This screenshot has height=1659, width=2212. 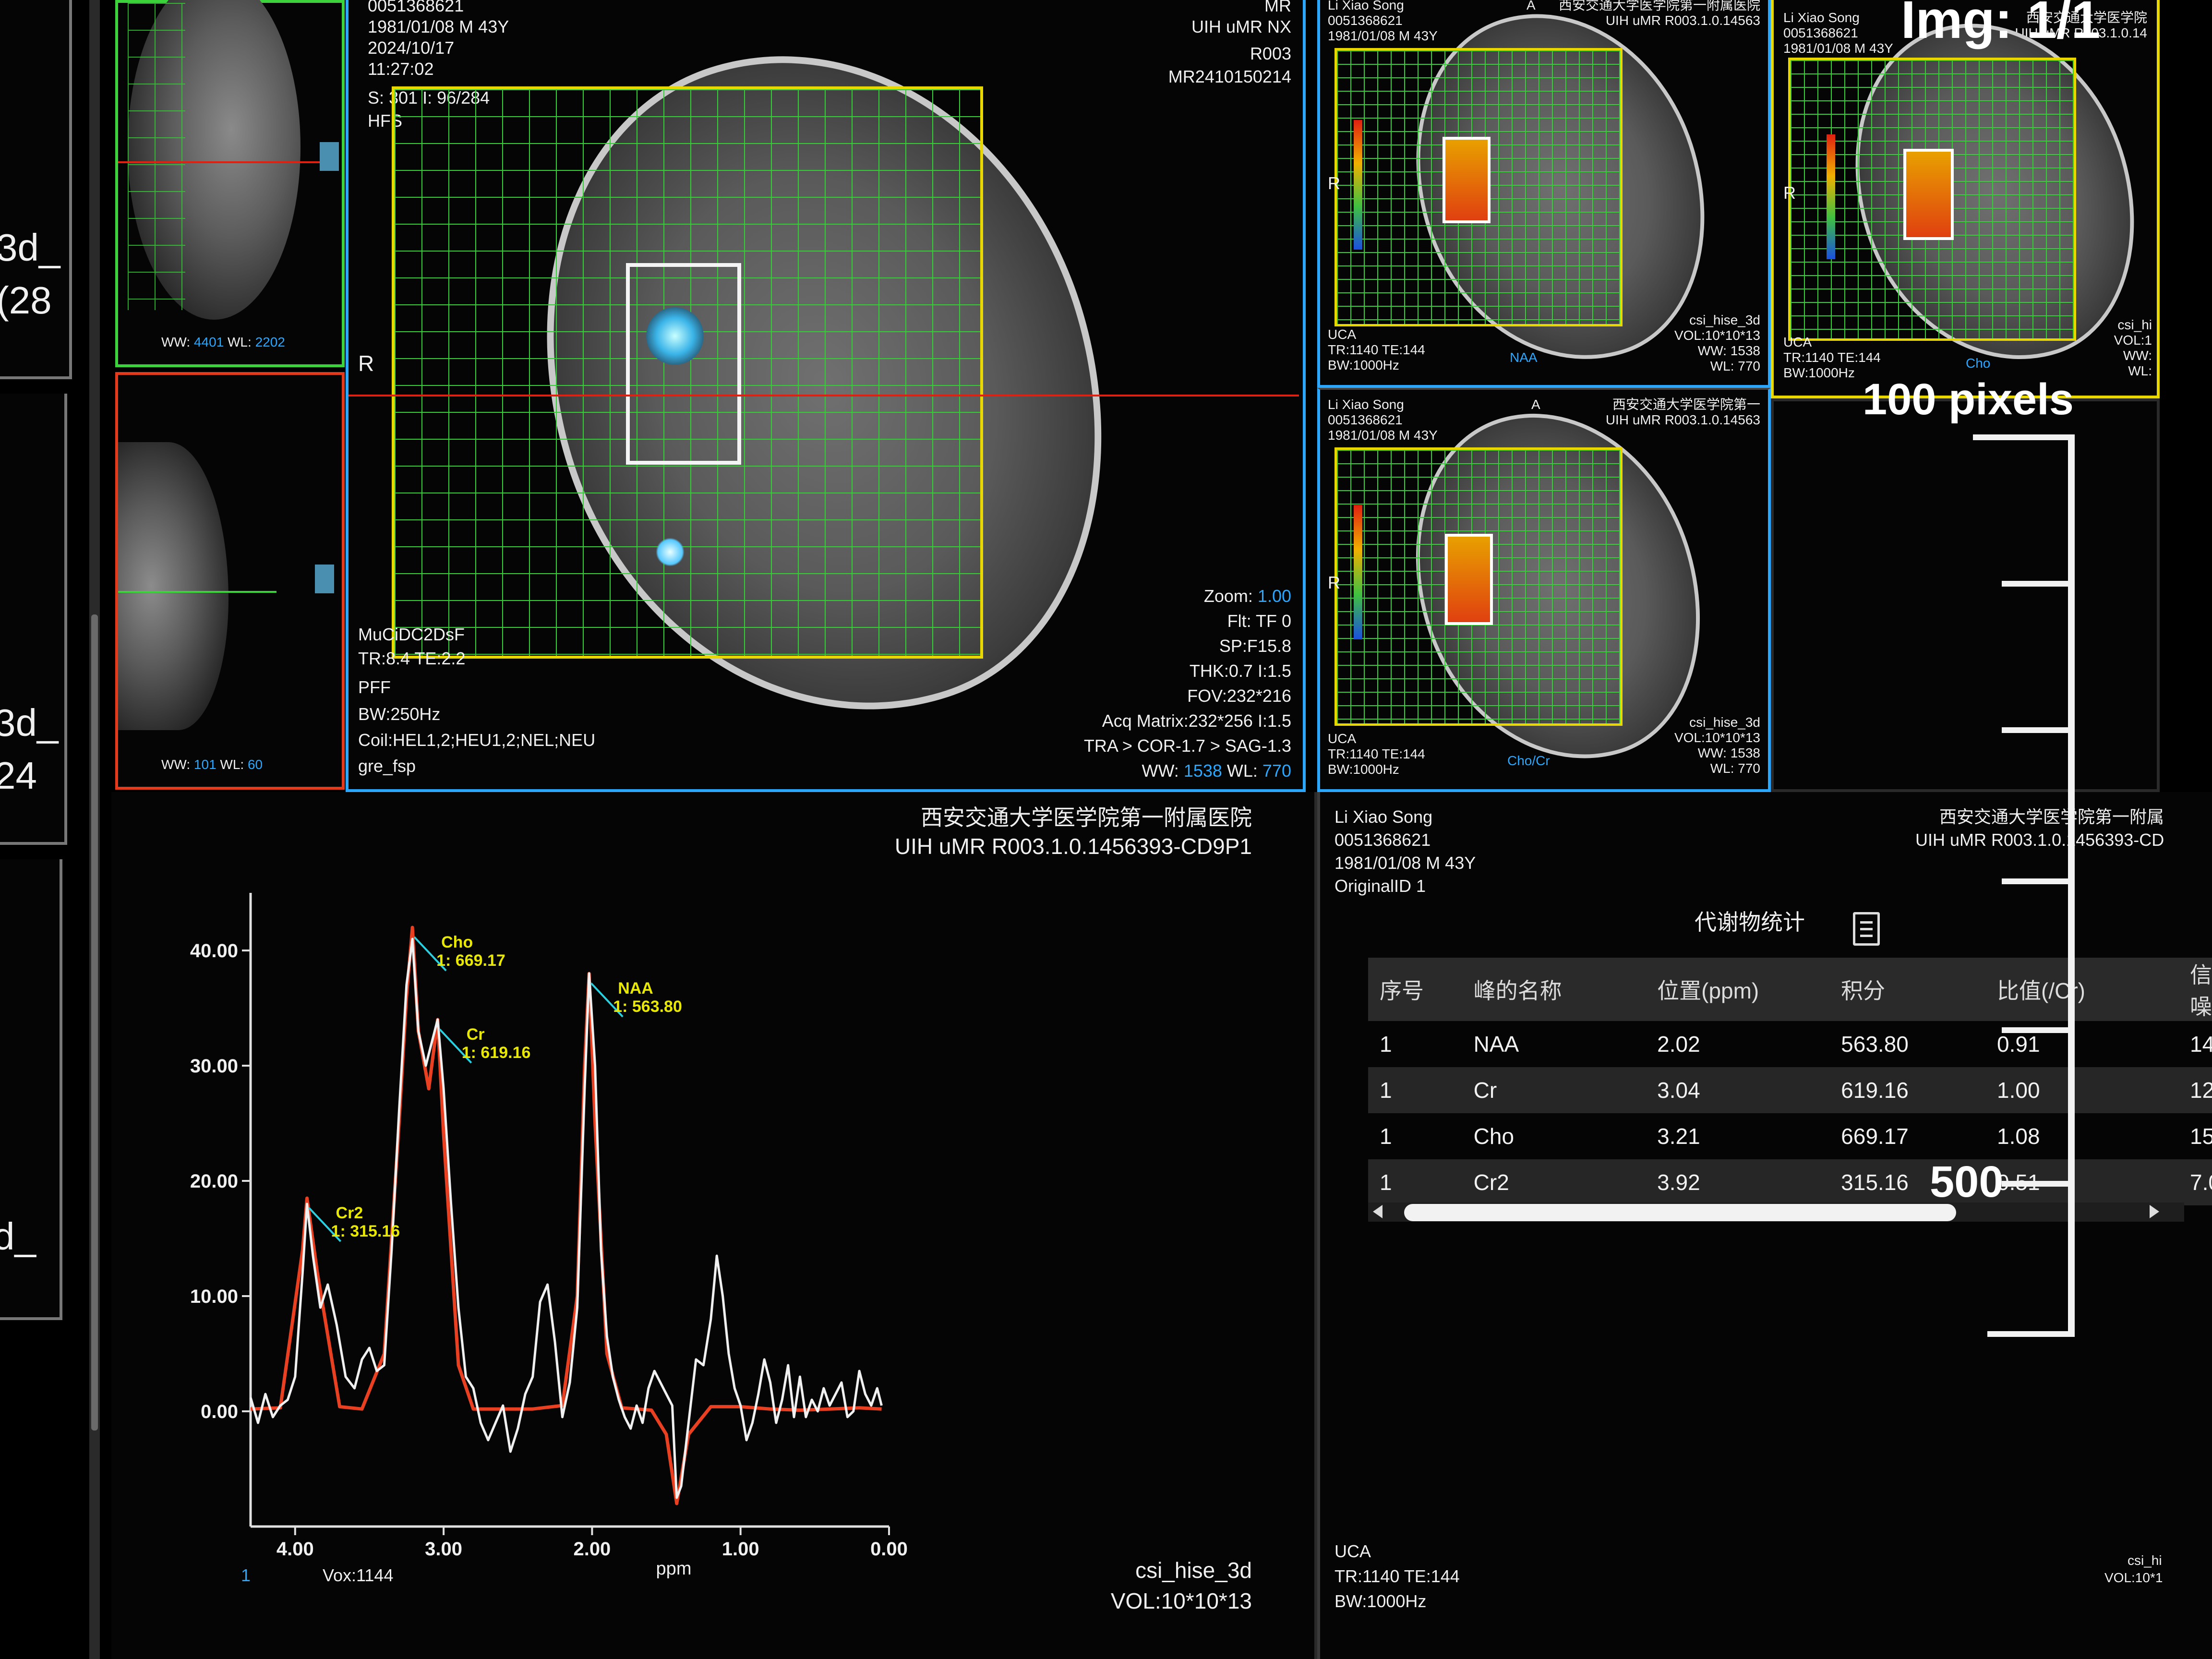 I want to click on table-row: 1 NAA 2.02 563.80 0.91 14, so click(x=1790, y=1044).